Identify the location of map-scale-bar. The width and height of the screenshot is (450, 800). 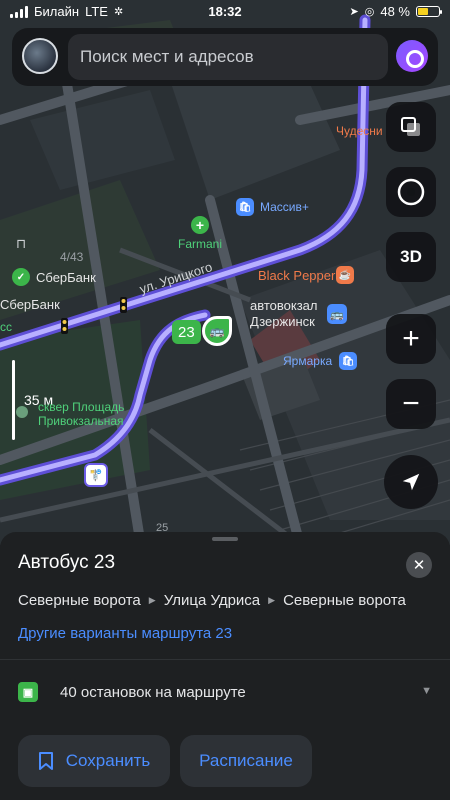
(13, 400).